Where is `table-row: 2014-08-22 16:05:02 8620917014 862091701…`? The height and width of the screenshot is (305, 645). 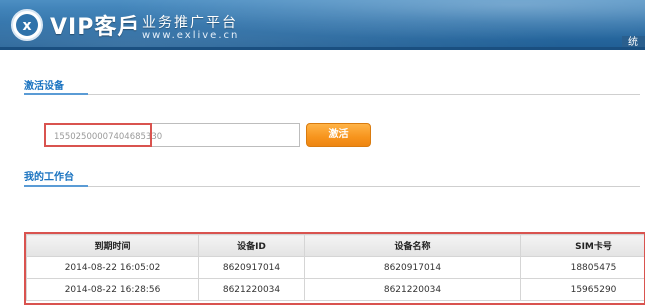 table-row: 2014-08-22 16:05:02 8620917014 862091701… is located at coordinates (335, 267).